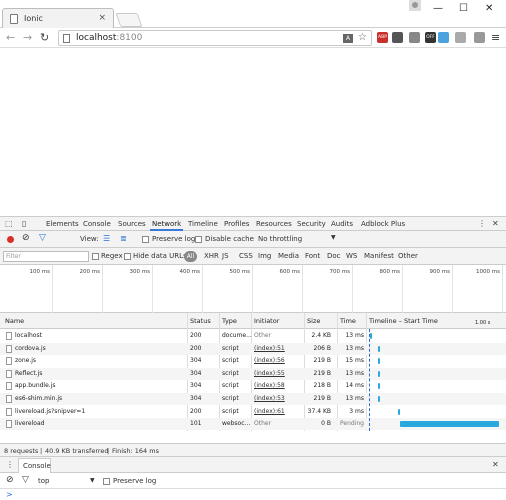  Describe the element at coordinates (264, 256) in the screenshot. I see `filter-type-img: Img` at that location.